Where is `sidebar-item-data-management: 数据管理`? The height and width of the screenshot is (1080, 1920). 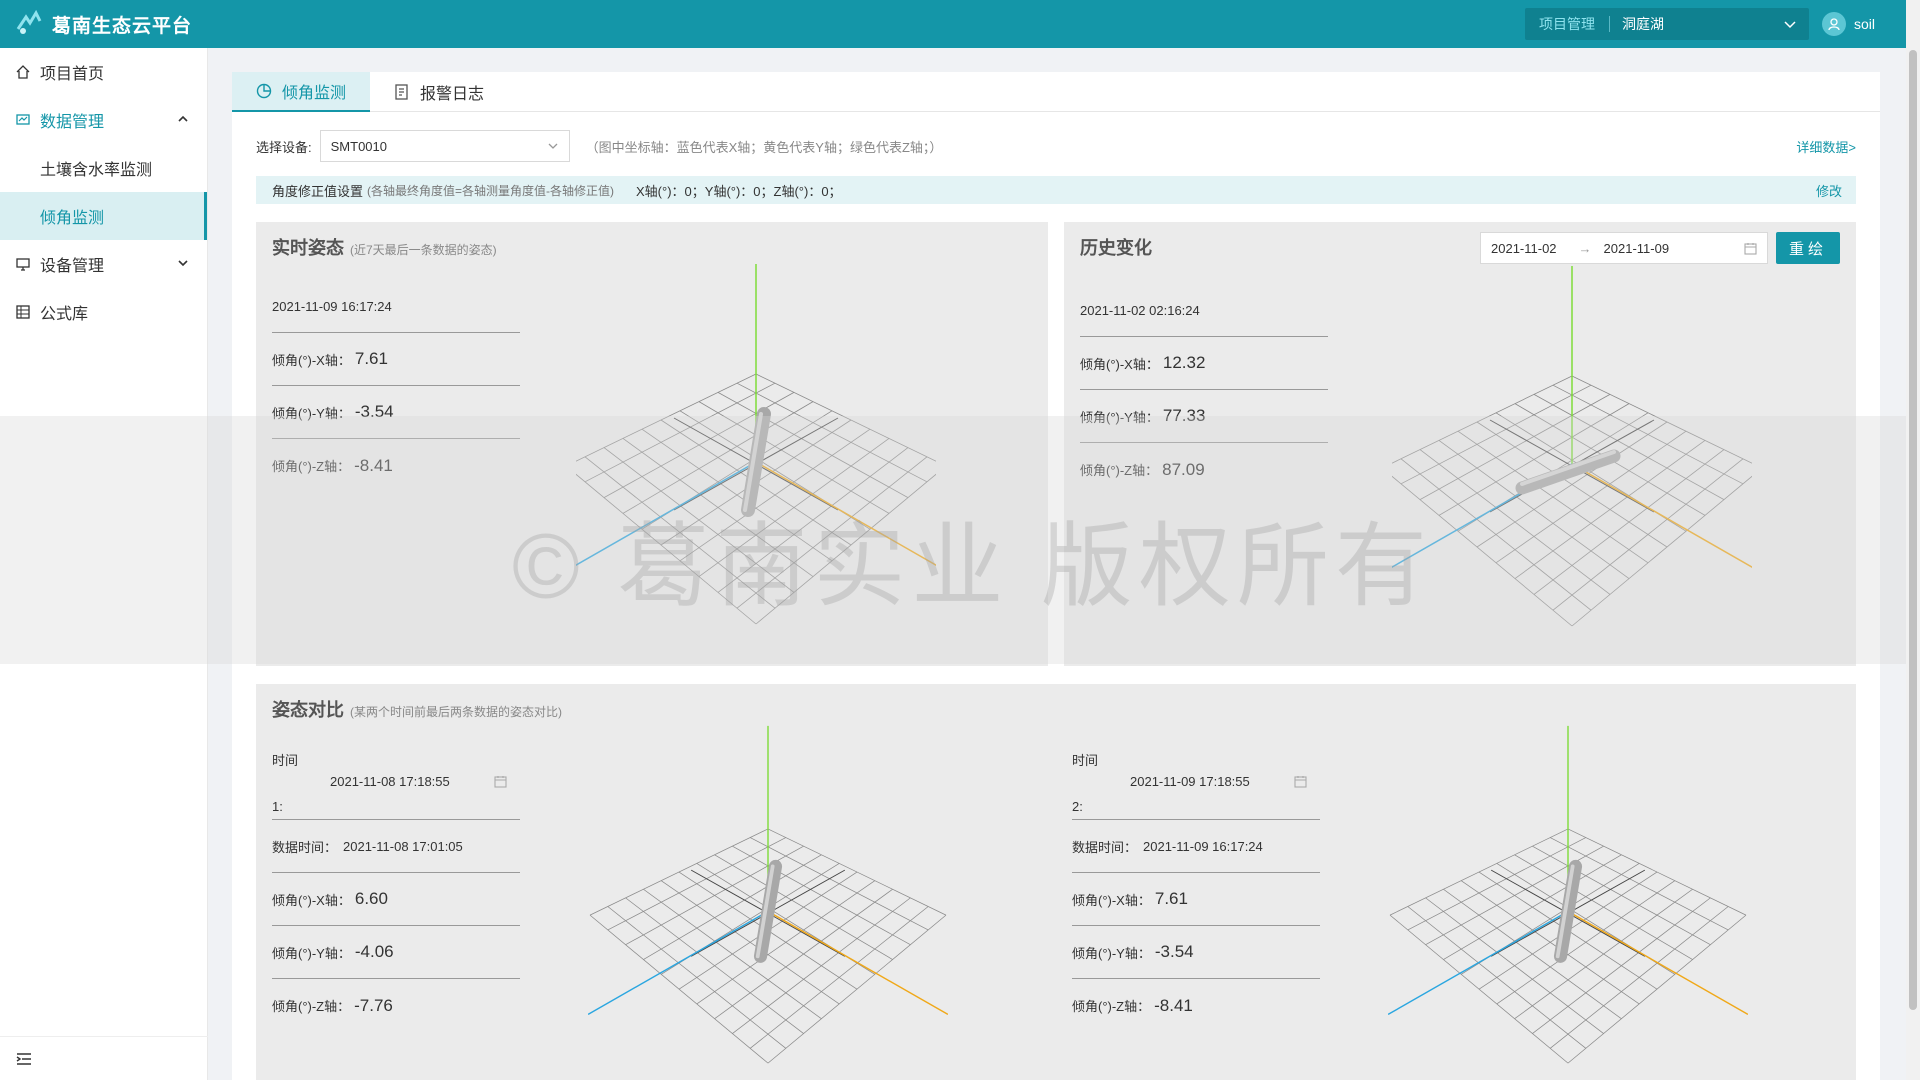
sidebar-item-data-management: 数据管理 is located at coordinates (103, 120).